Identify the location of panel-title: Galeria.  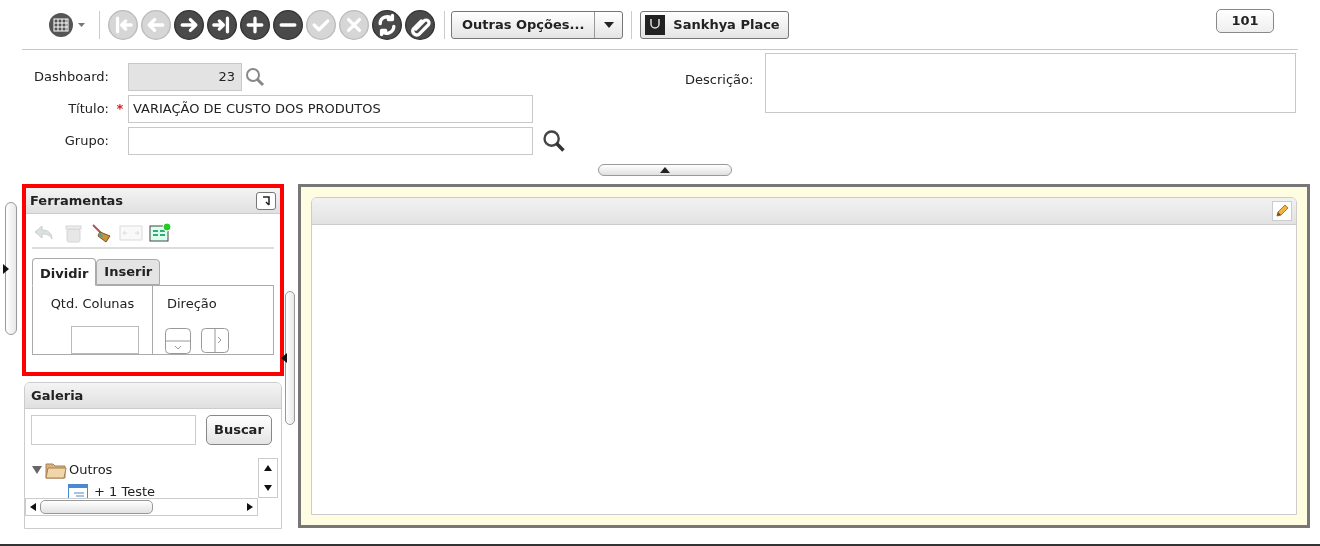
(57, 395).